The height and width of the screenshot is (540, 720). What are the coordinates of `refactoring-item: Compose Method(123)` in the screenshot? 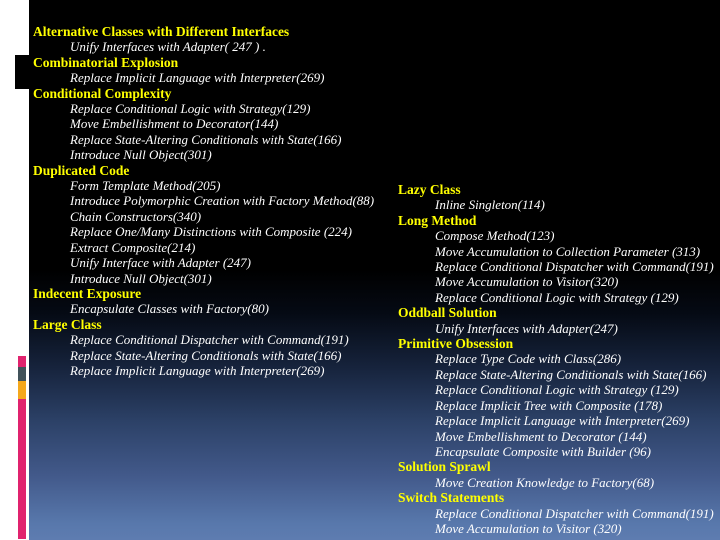 It's located at (495, 236).